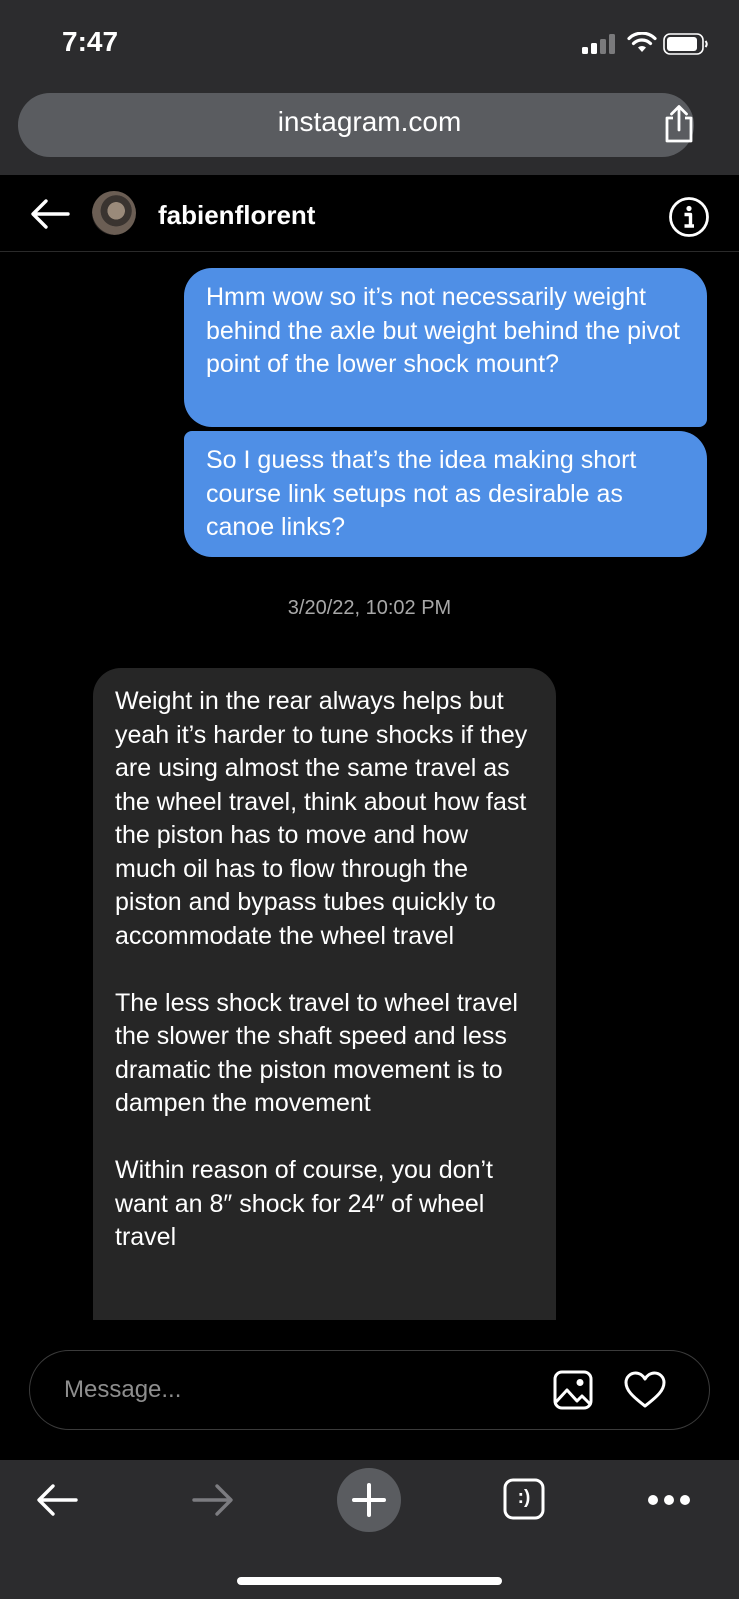 The width and height of the screenshot is (739, 1599). Describe the element at coordinates (645, 1390) in the screenshot. I see `heart-icon` at that location.